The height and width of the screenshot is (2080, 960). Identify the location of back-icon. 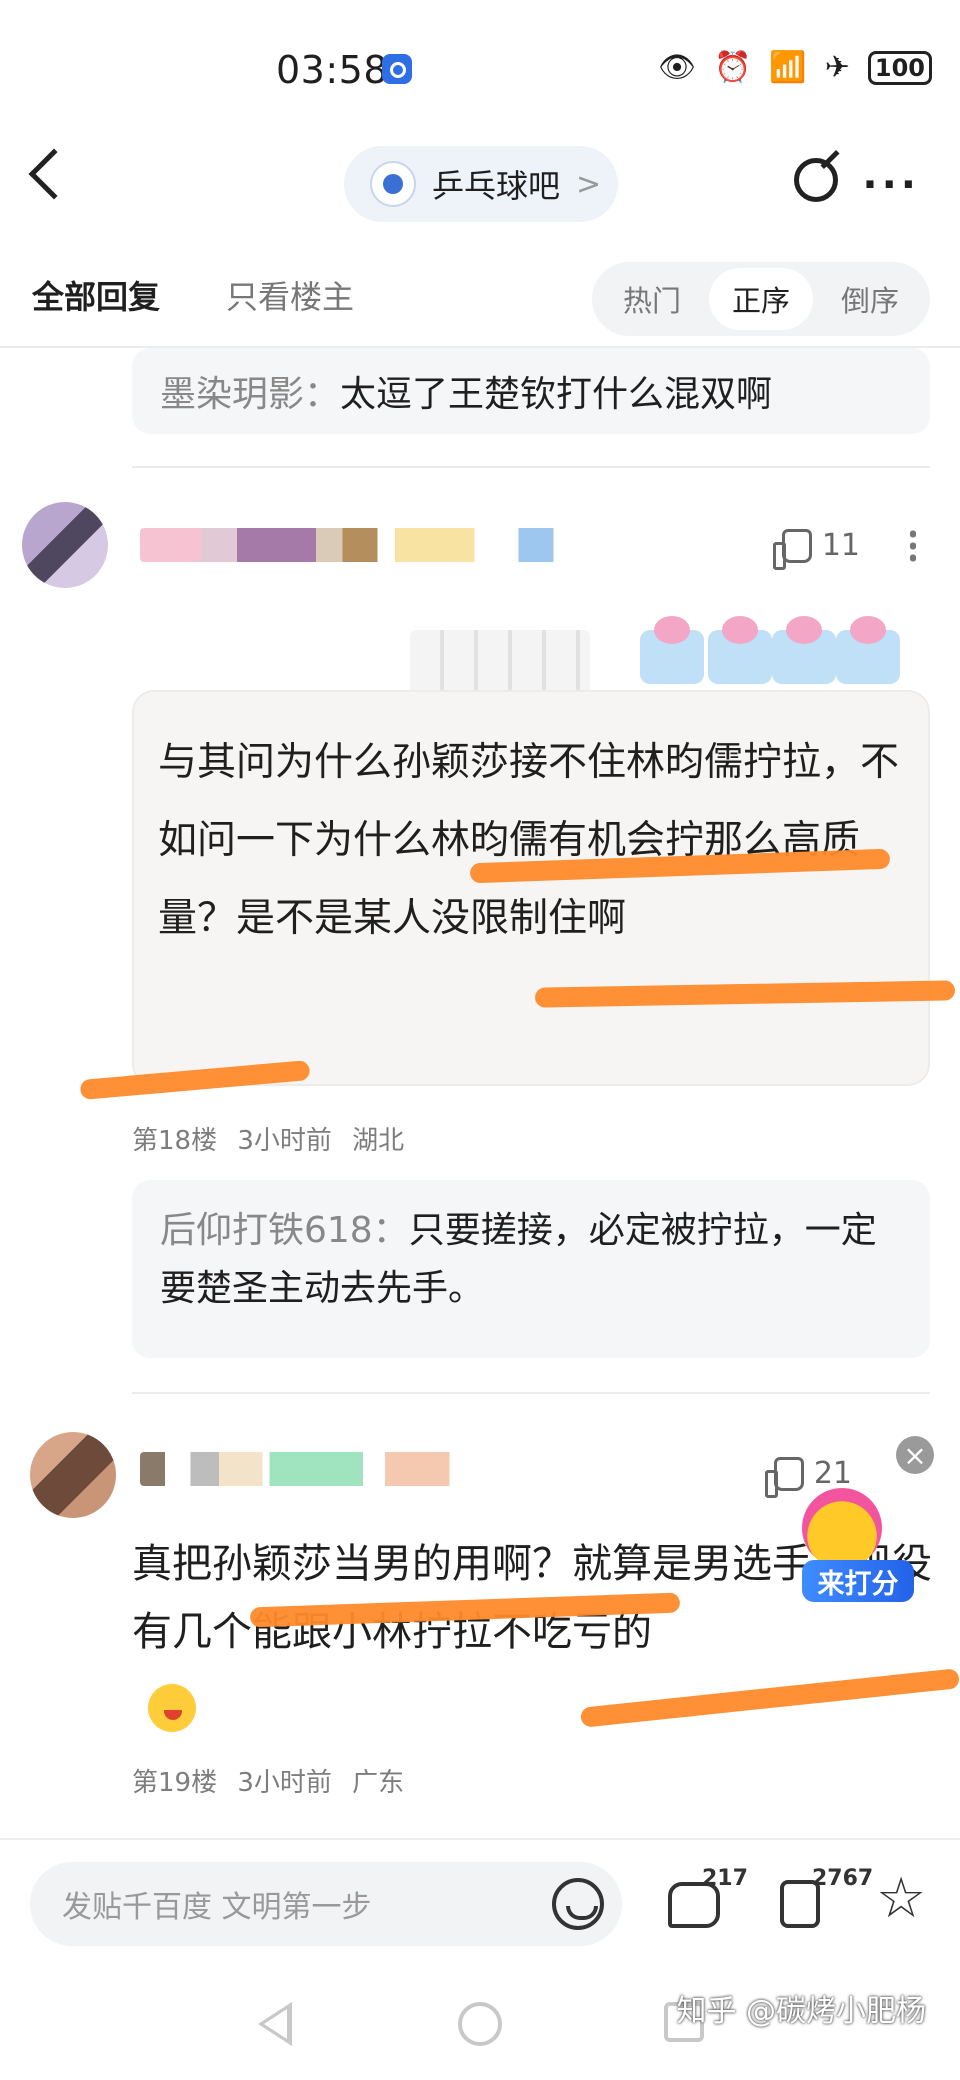
(54, 174).